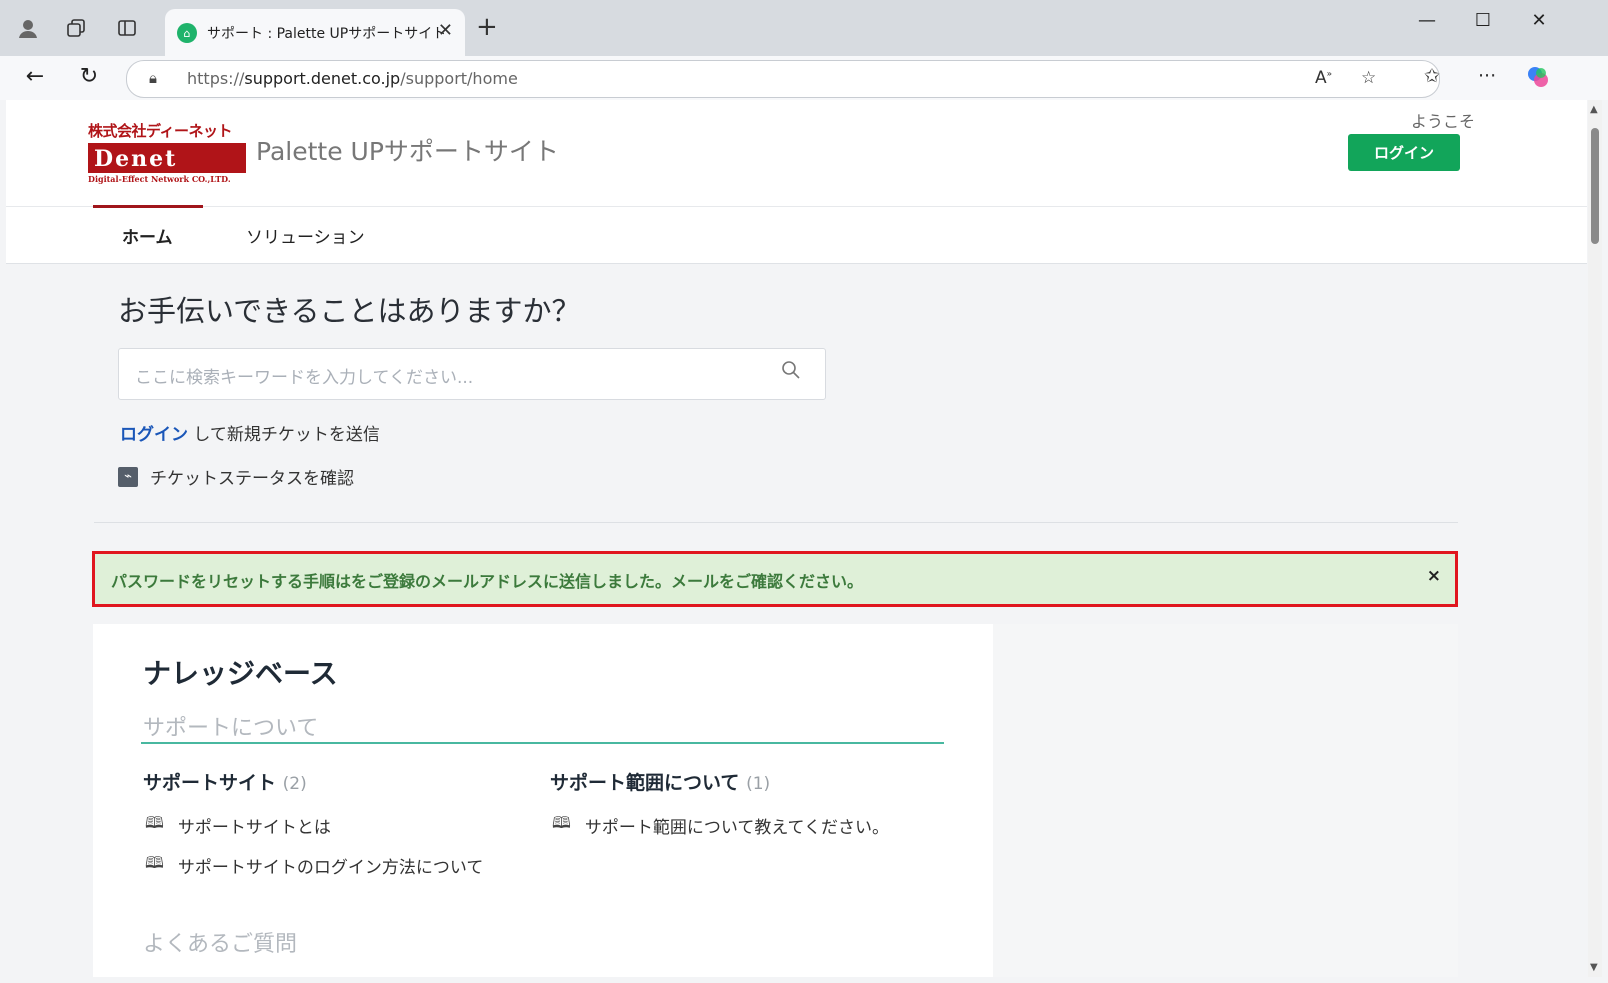 This screenshot has width=1608, height=983. I want to click on more-menu-icon: ···, so click(1487, 76).